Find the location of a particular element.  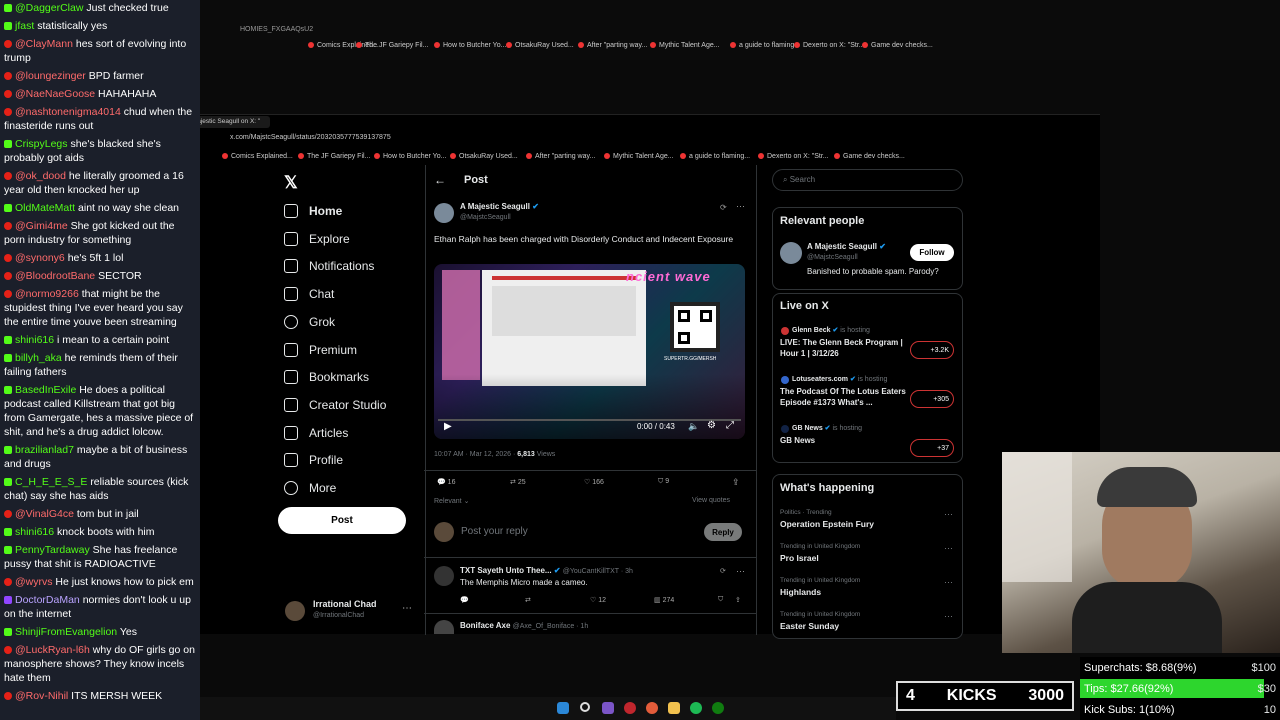

share-icon: ⇪ is located at coordinates (736, 482).